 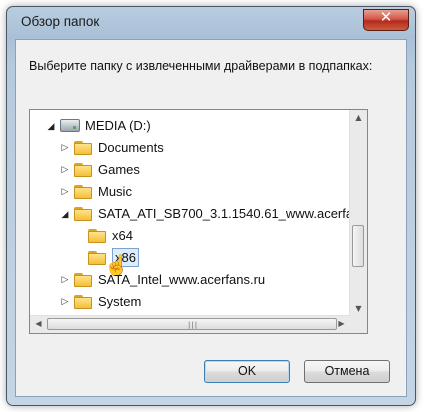 I want to click on close-icon: ✕, so click(x=386, y=17).